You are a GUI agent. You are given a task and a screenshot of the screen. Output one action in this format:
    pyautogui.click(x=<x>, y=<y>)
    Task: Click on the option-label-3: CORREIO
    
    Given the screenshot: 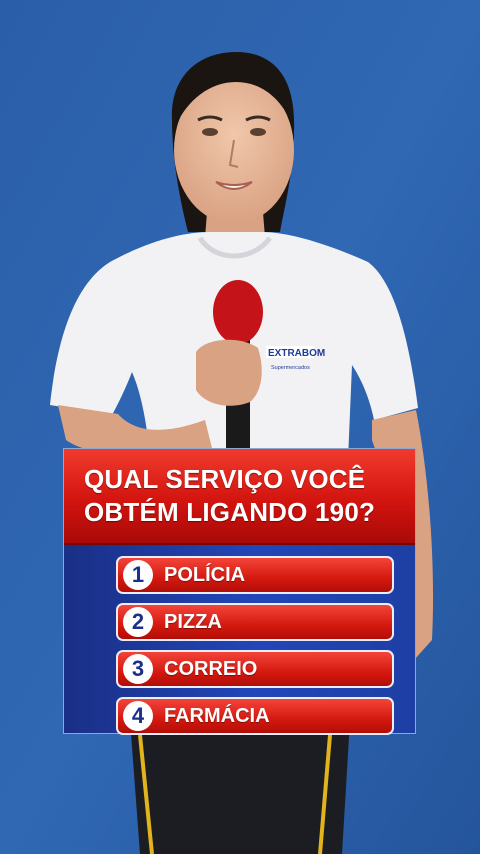 What is the action you would take?
    pyautogui.click(x=211, y=669)
    